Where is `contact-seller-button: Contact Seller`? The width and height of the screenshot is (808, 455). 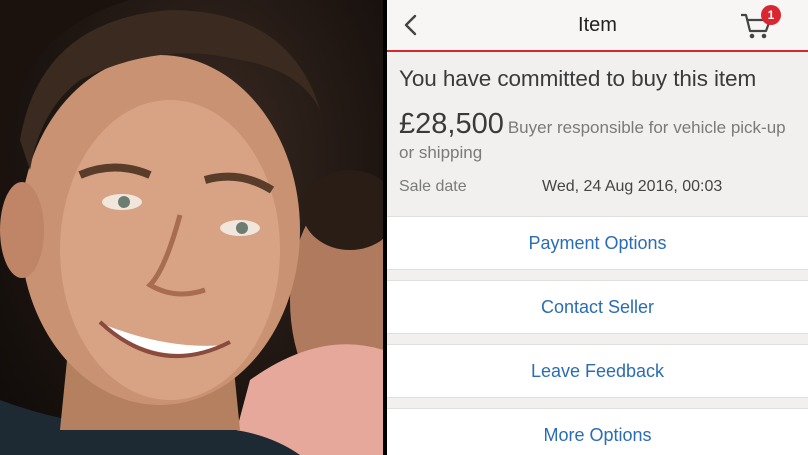 contact-seller-button: Contact Seller is located at coordinates (597, 307).